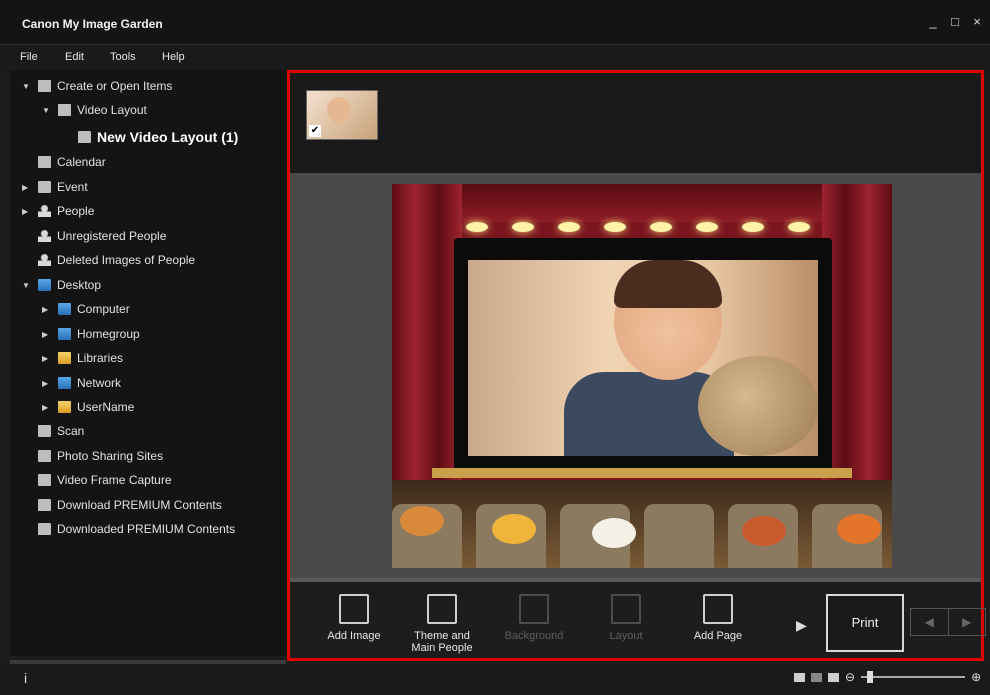 The width and height of the screenshot is (990, 695). Describe the element at coordinates (71, 431) in the screenshot. I see `sidebar-item-label: Scan` at that location.